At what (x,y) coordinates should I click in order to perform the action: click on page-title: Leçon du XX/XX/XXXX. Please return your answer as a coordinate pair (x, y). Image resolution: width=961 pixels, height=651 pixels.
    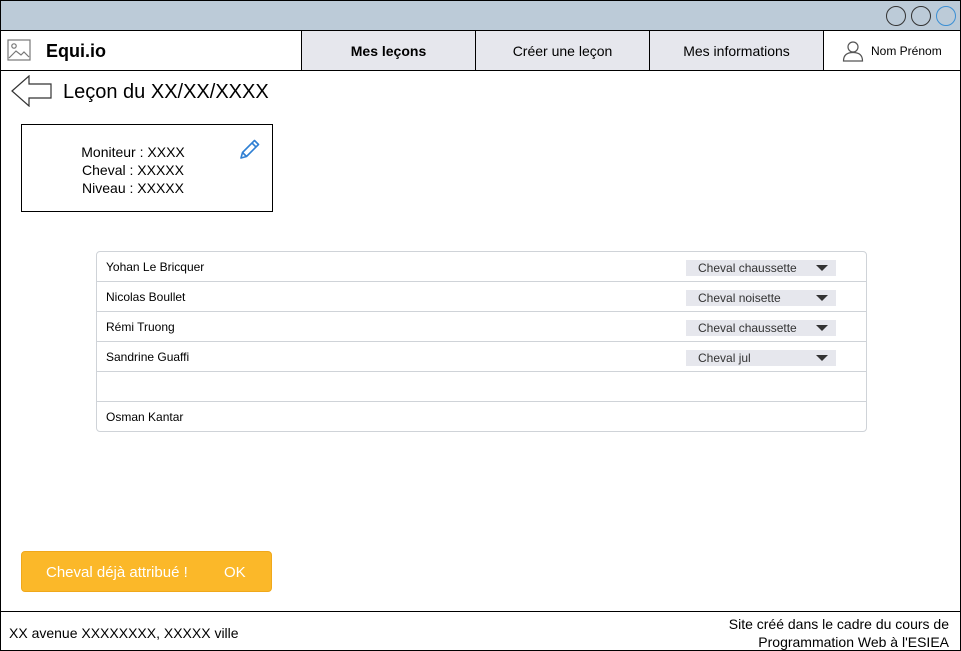
    Looking at the image, I should click on (166, 92).